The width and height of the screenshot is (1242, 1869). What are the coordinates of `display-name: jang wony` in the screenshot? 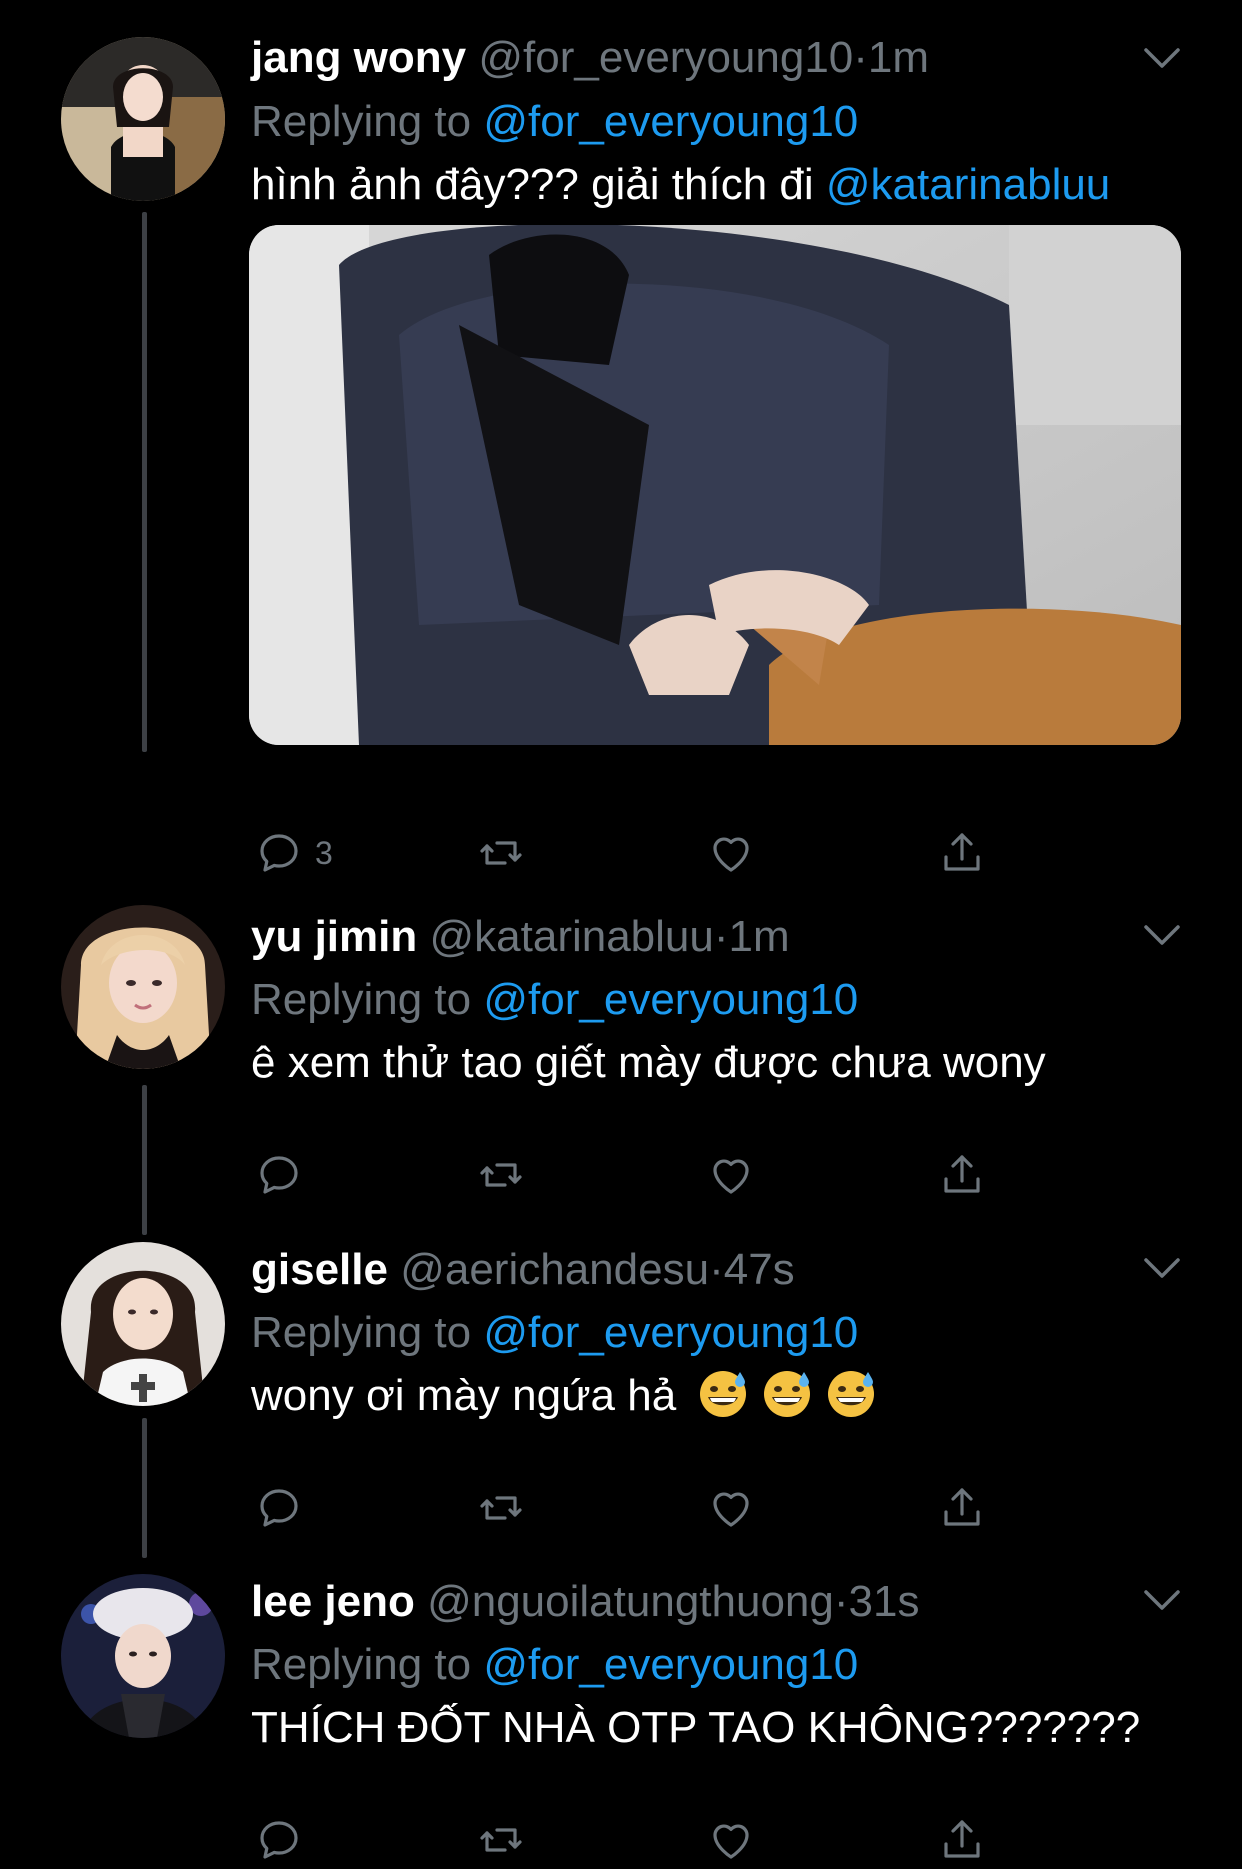 It's located at (358, 57).